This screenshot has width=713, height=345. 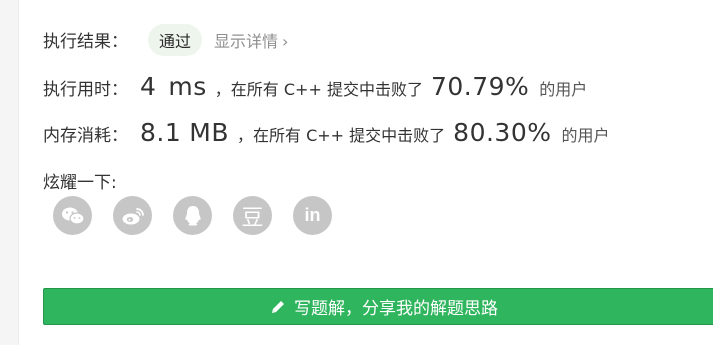 What do you see at coordinates (175, 40) in the screenshot?
I see `status-badge: 通过` at bounding box center [175, 40].